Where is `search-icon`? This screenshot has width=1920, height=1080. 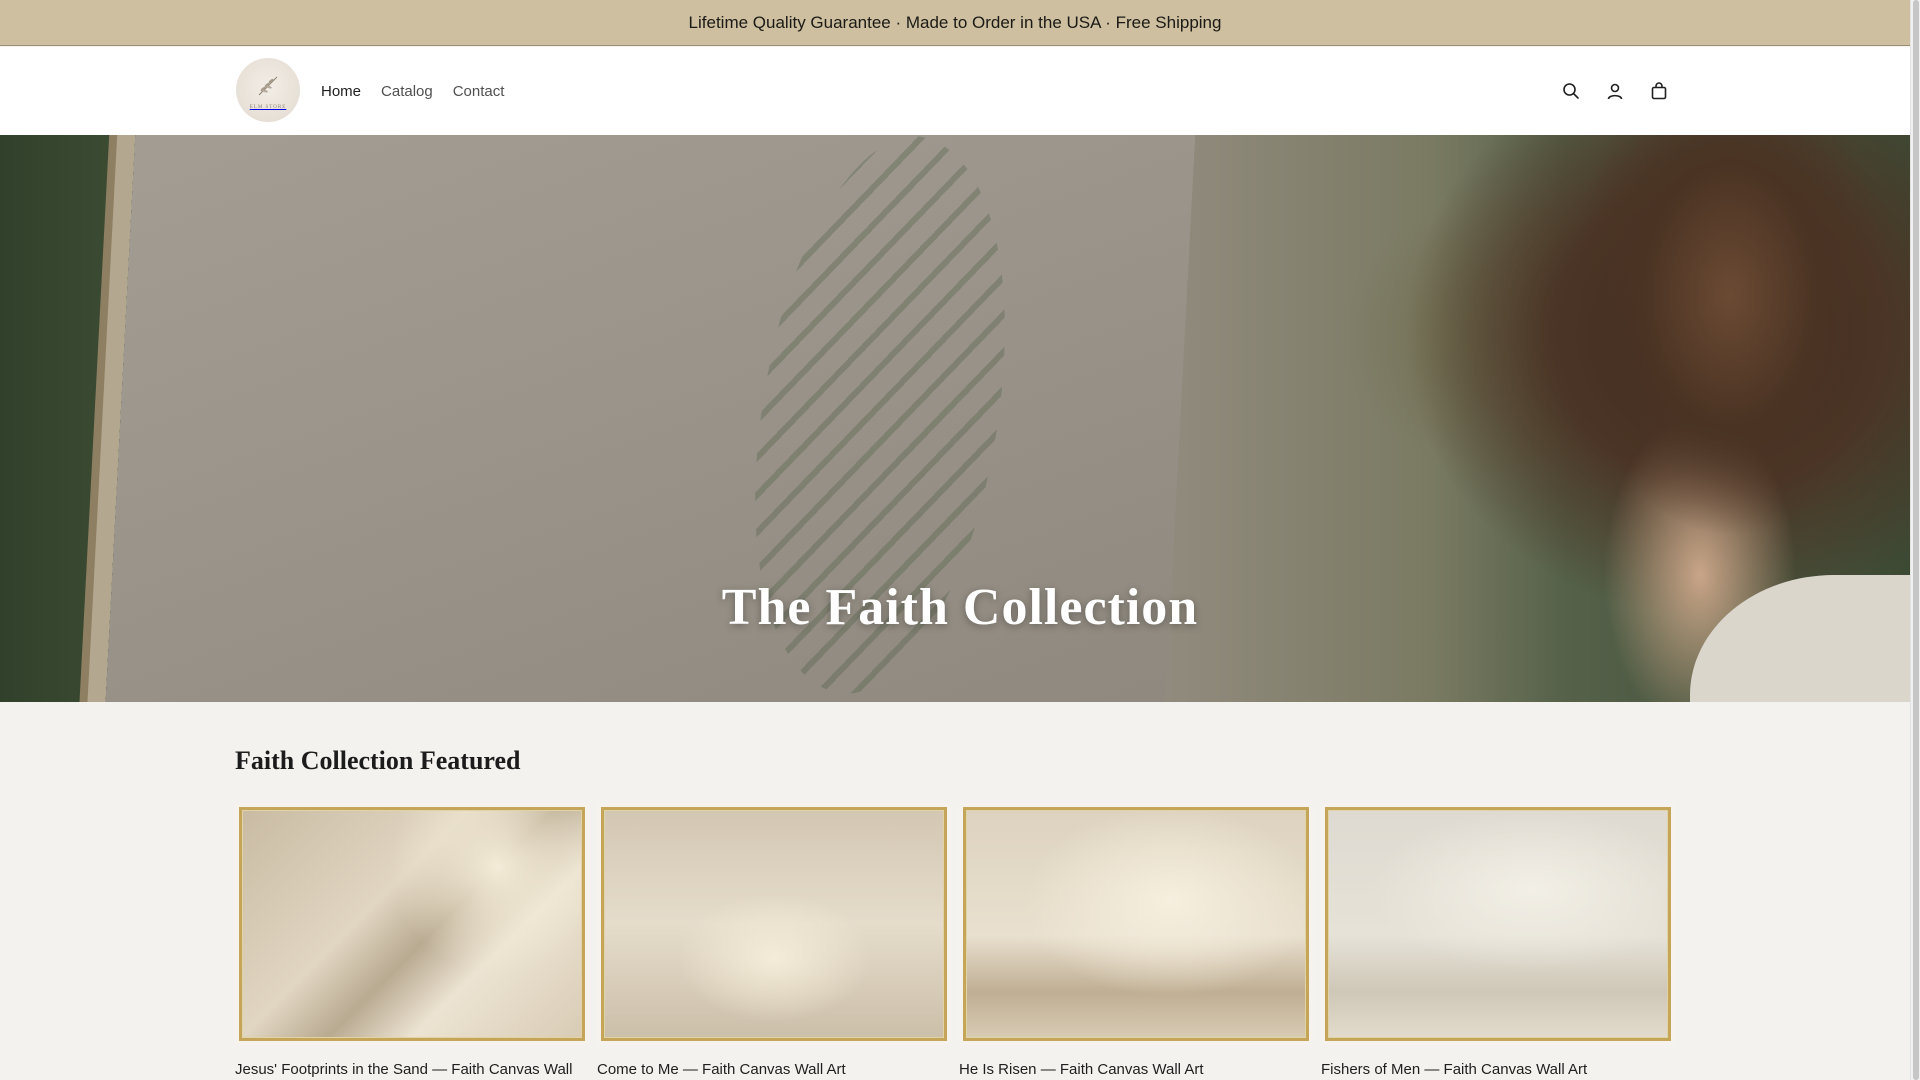
search-icon is located at coordinates (1571, 91).